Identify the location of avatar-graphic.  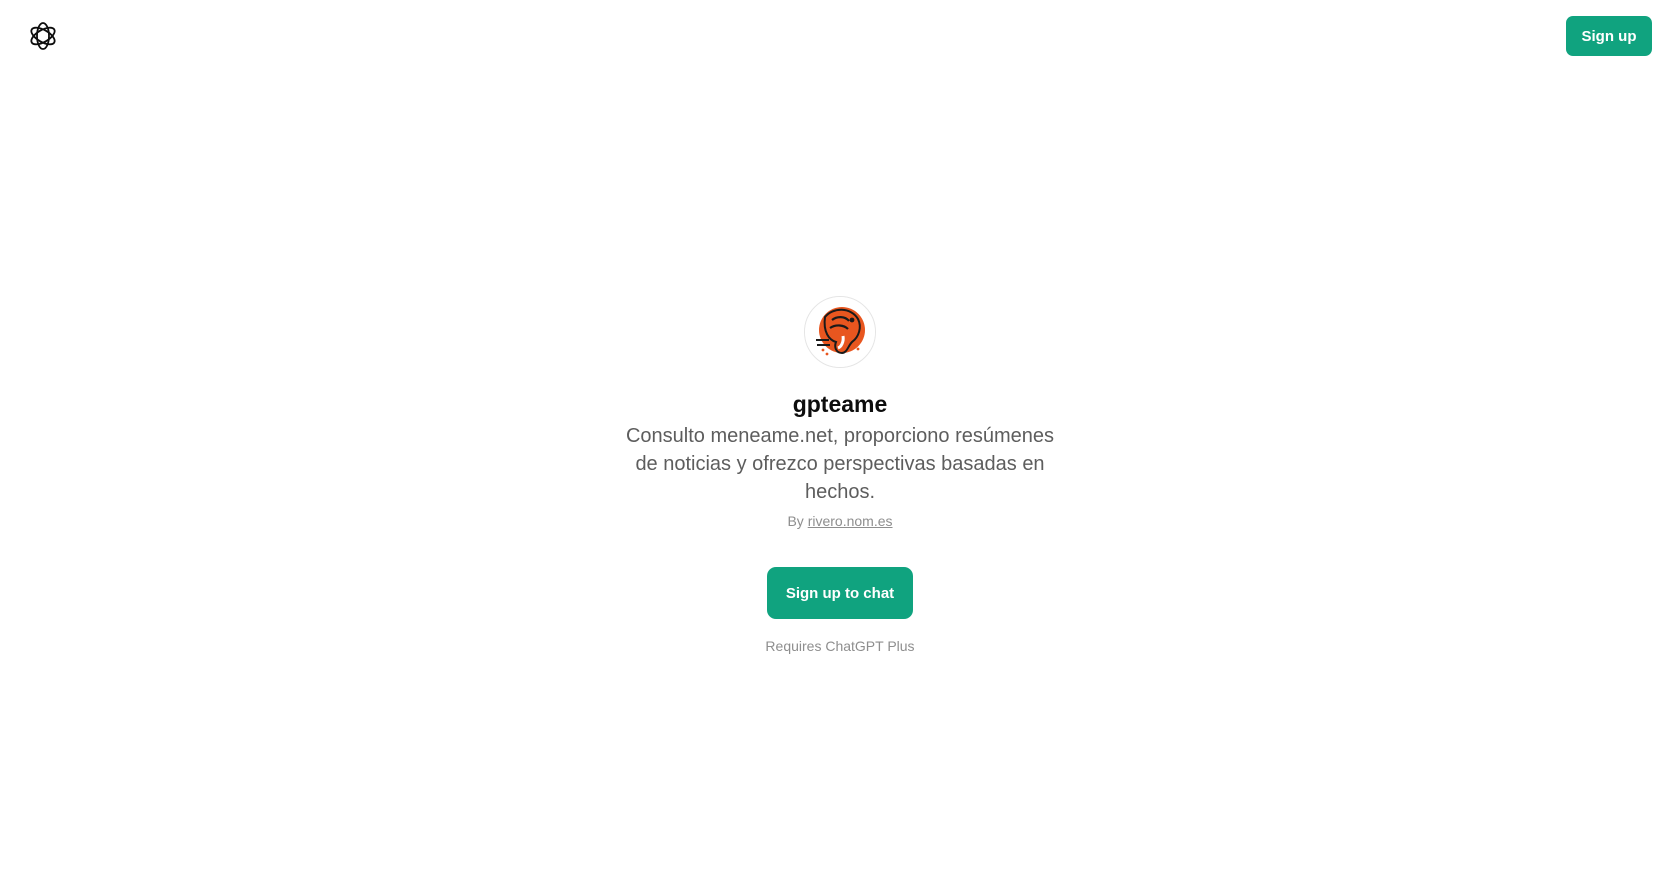
(840, 332).